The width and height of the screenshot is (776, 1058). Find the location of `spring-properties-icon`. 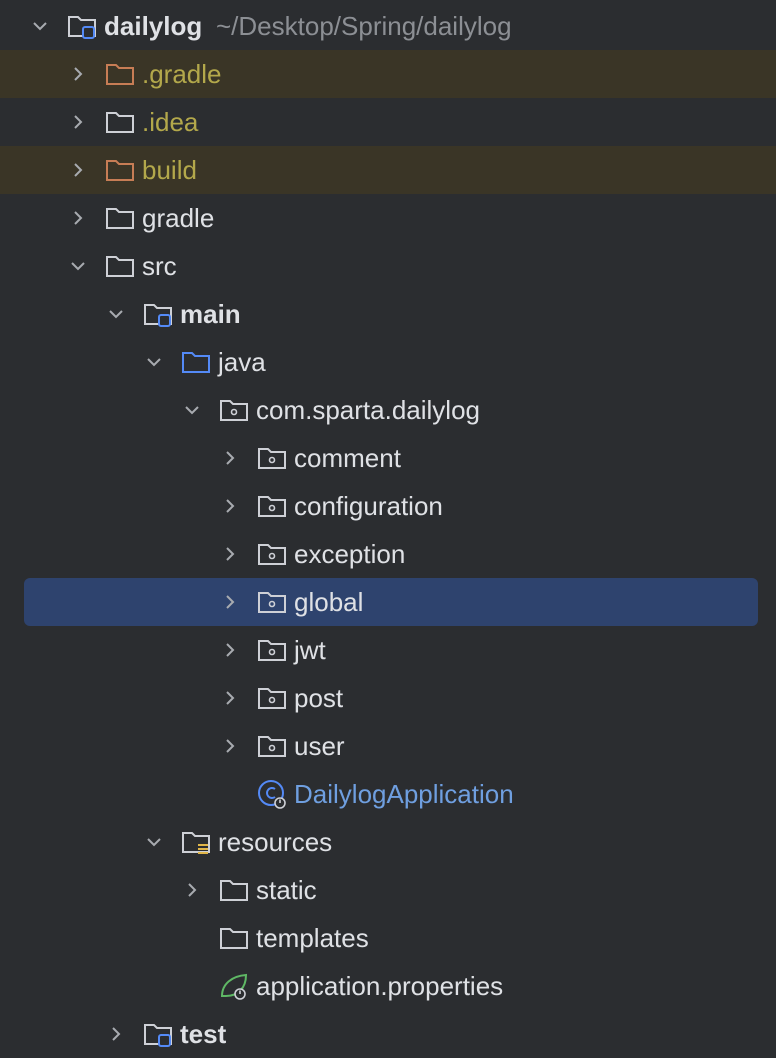

spring-properties-icon is located at coordinates (234, 986).